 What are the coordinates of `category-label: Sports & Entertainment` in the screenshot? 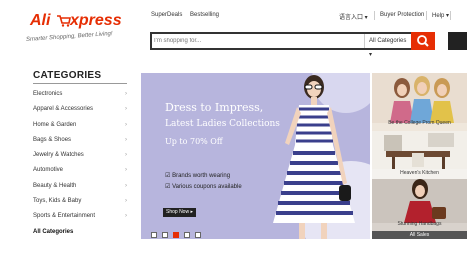 It's located at (64, 216).